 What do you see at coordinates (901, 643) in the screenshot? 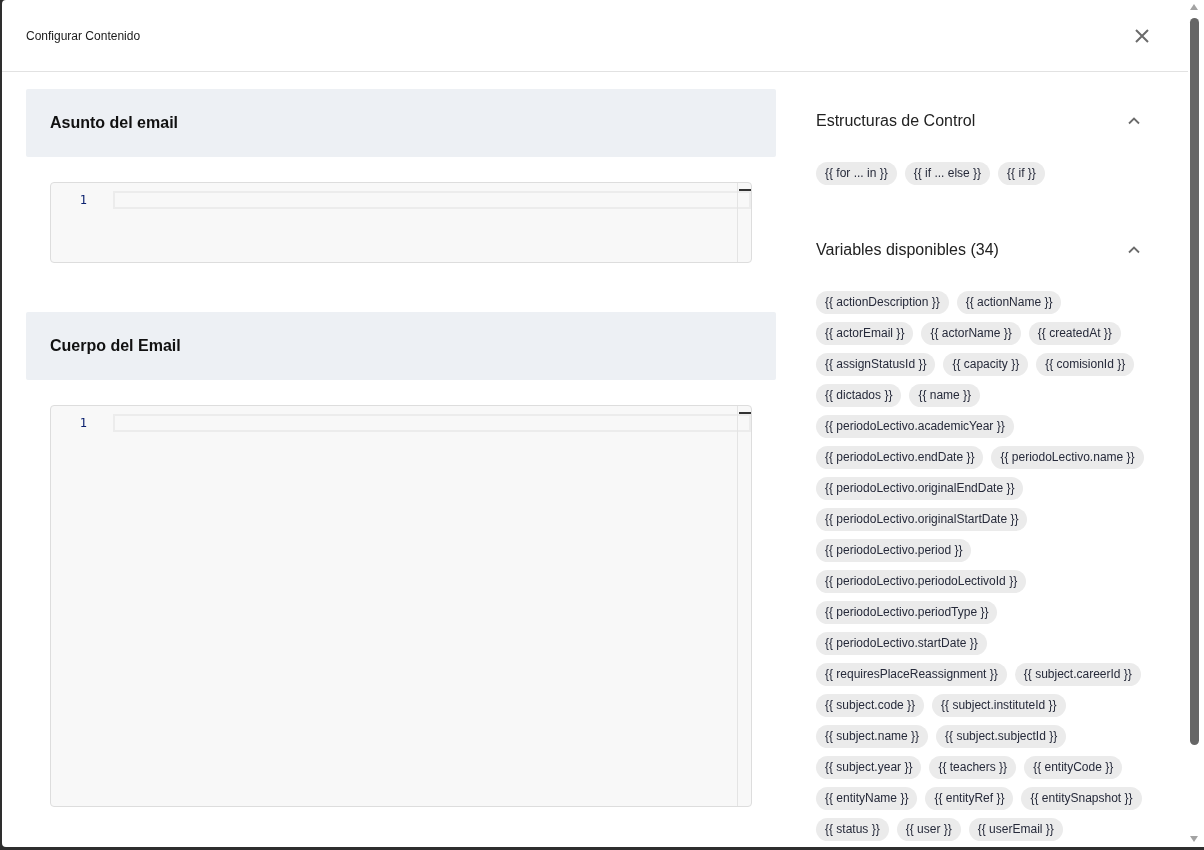
I see `template-chip: {{ periodoLectivo.startDate }}` at bounding box center [901, 643].